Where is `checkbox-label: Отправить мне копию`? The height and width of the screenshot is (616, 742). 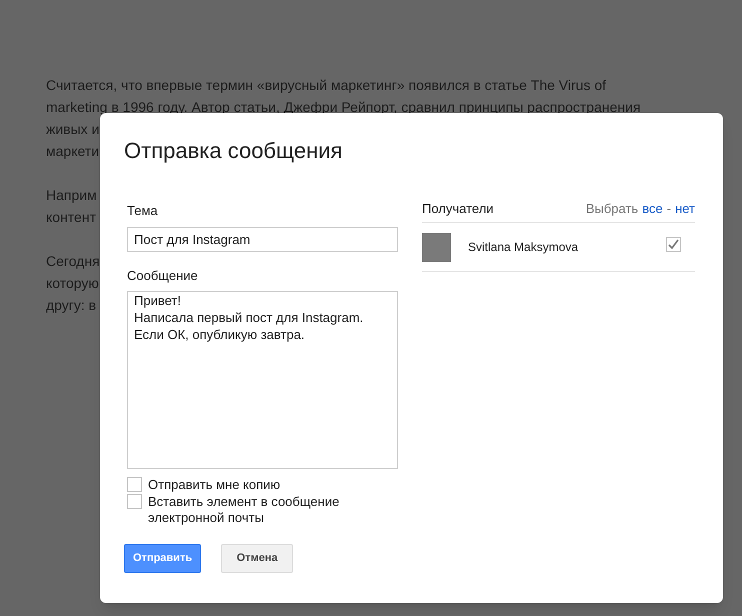 checkbox-label: Отправить мне копию is located at coordinates (214, 485).